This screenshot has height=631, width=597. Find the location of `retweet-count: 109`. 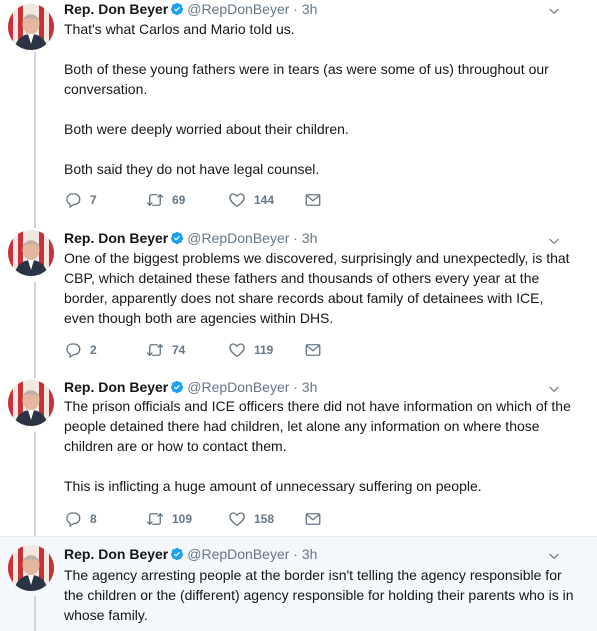

retweet-count: 109 is located at coordinates (182, 519).